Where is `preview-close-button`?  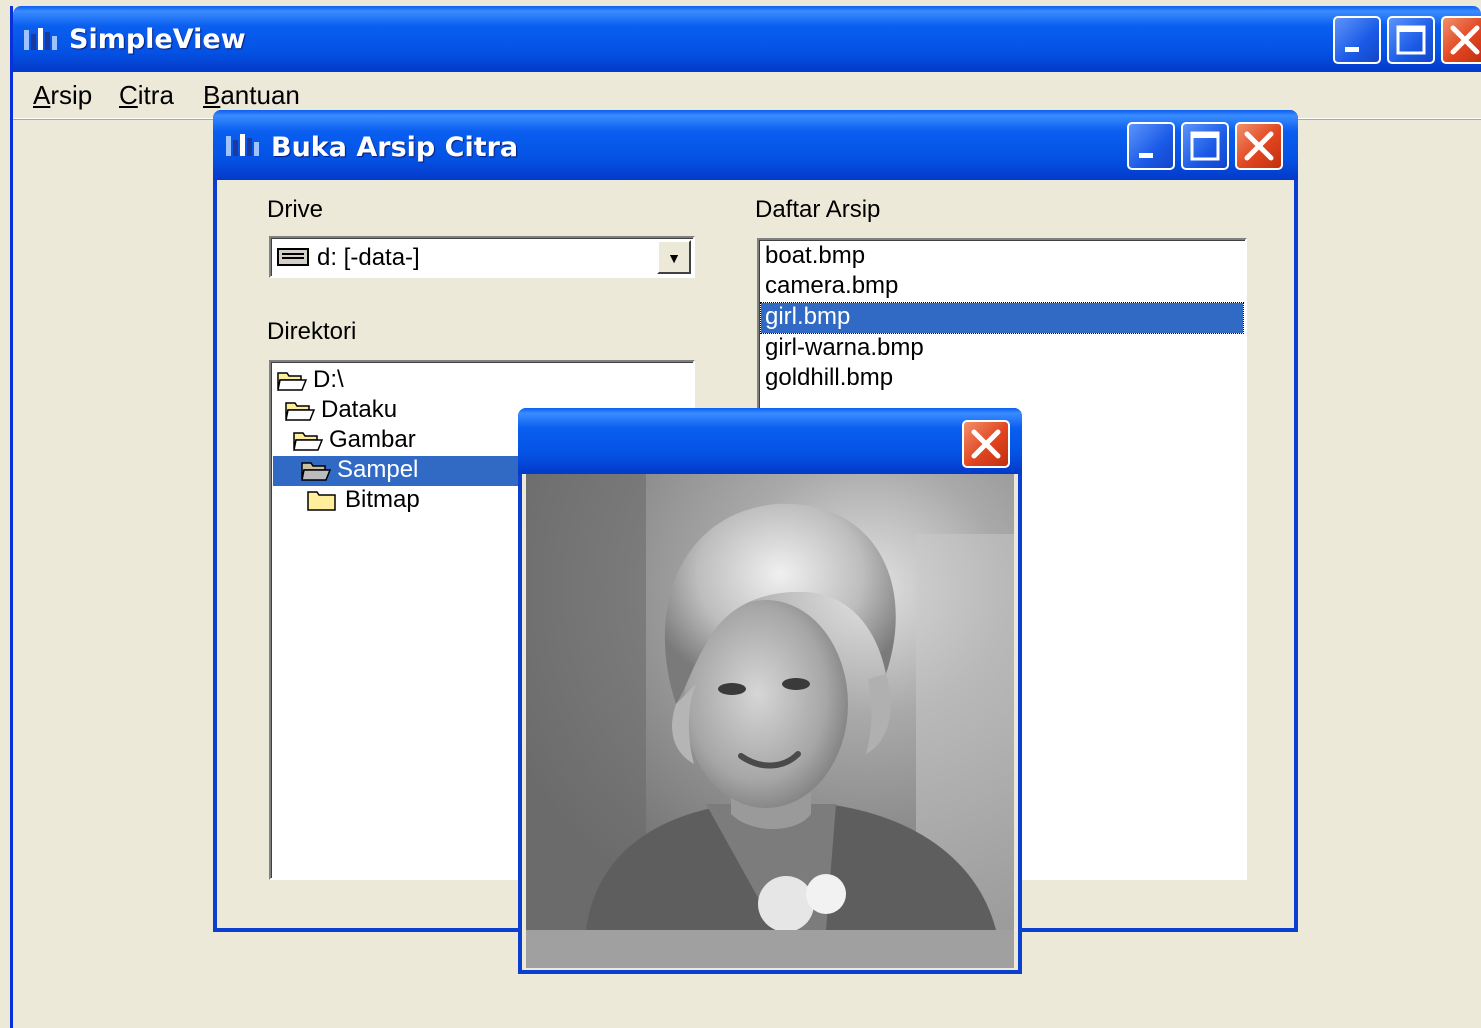 preview-close-button is located at coordinates (986, 444).